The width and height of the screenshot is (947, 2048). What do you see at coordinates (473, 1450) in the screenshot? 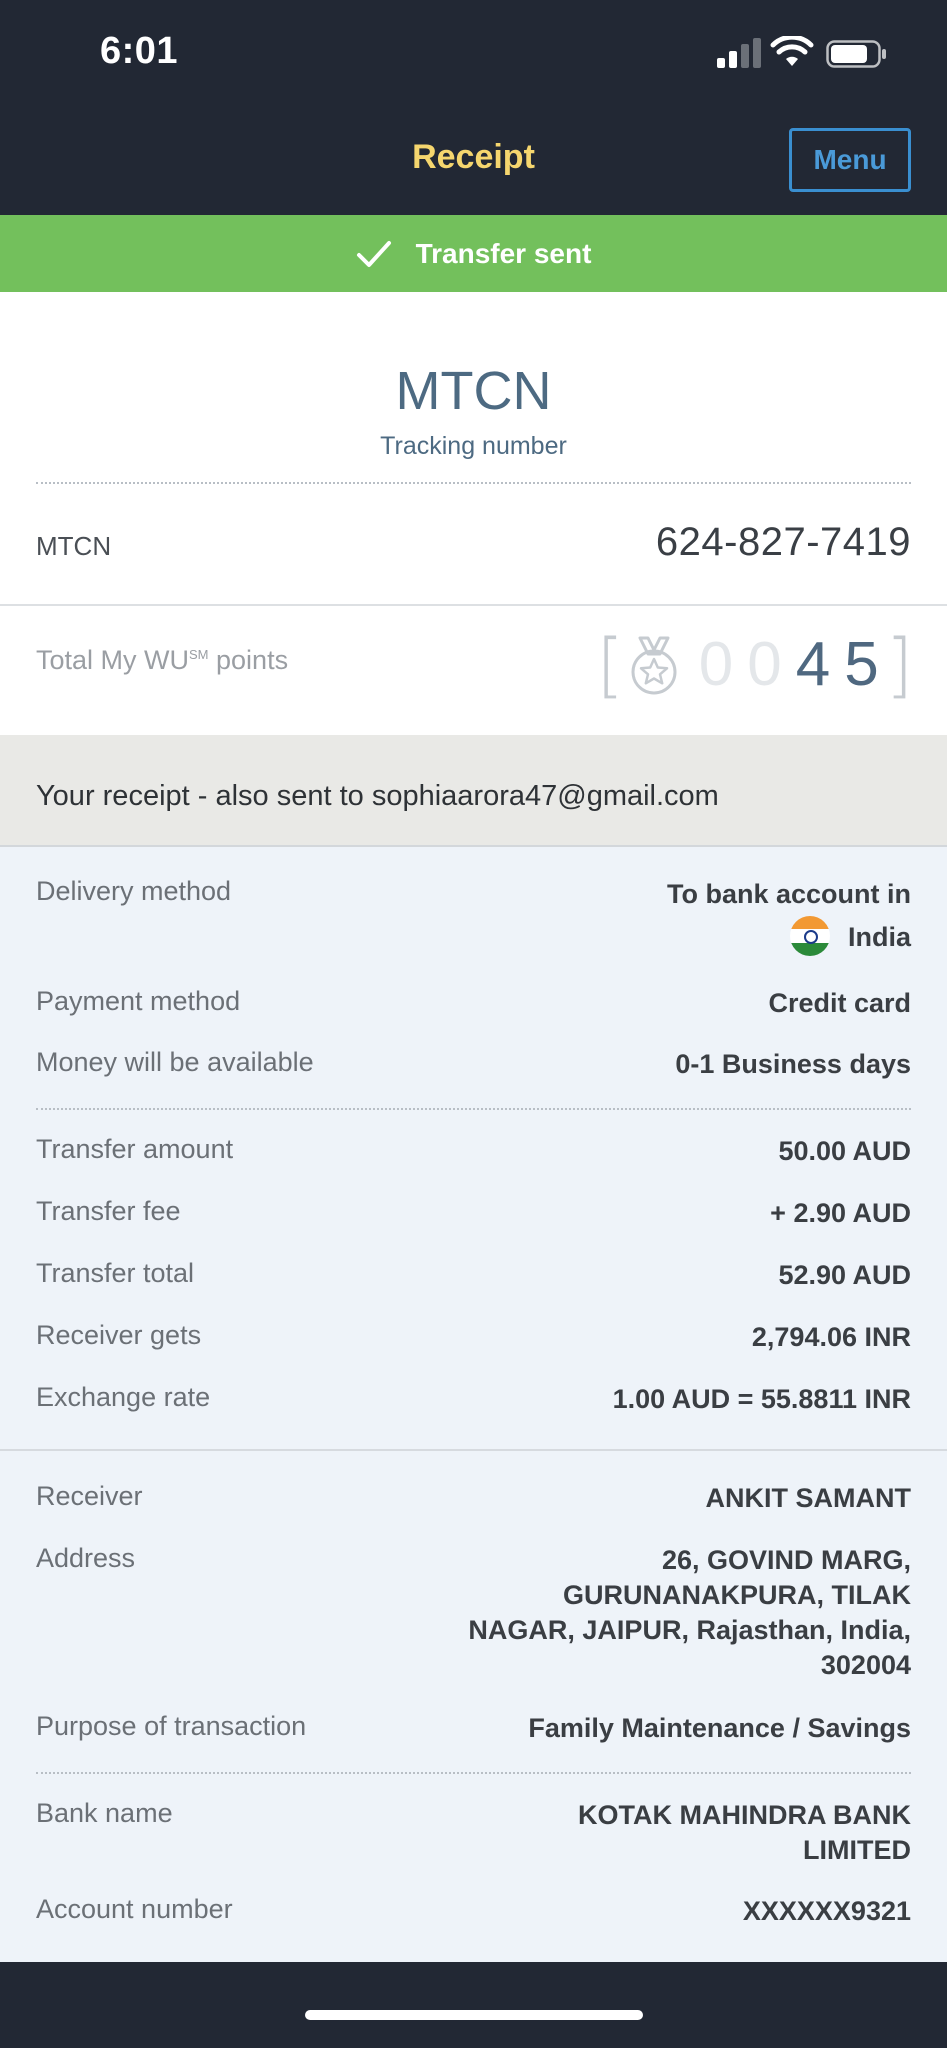
I see `section-divider` at bounding box center [473, 1450].